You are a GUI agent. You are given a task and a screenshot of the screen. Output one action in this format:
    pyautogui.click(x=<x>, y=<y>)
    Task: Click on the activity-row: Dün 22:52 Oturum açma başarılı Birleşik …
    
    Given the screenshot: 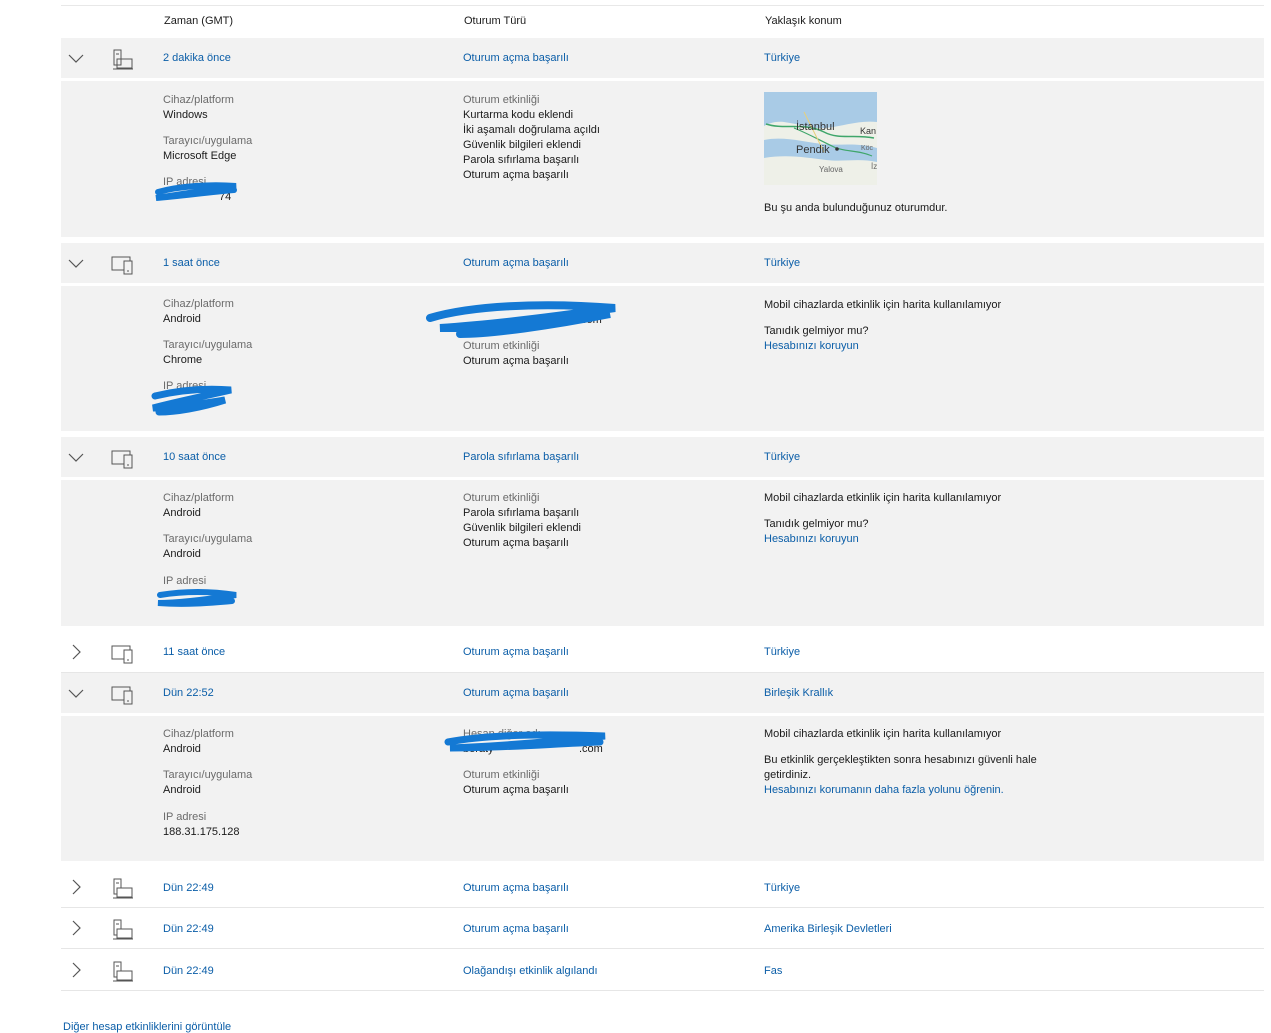 What is the action you would take?
    pyautogui.click(x=662, y=693)
    